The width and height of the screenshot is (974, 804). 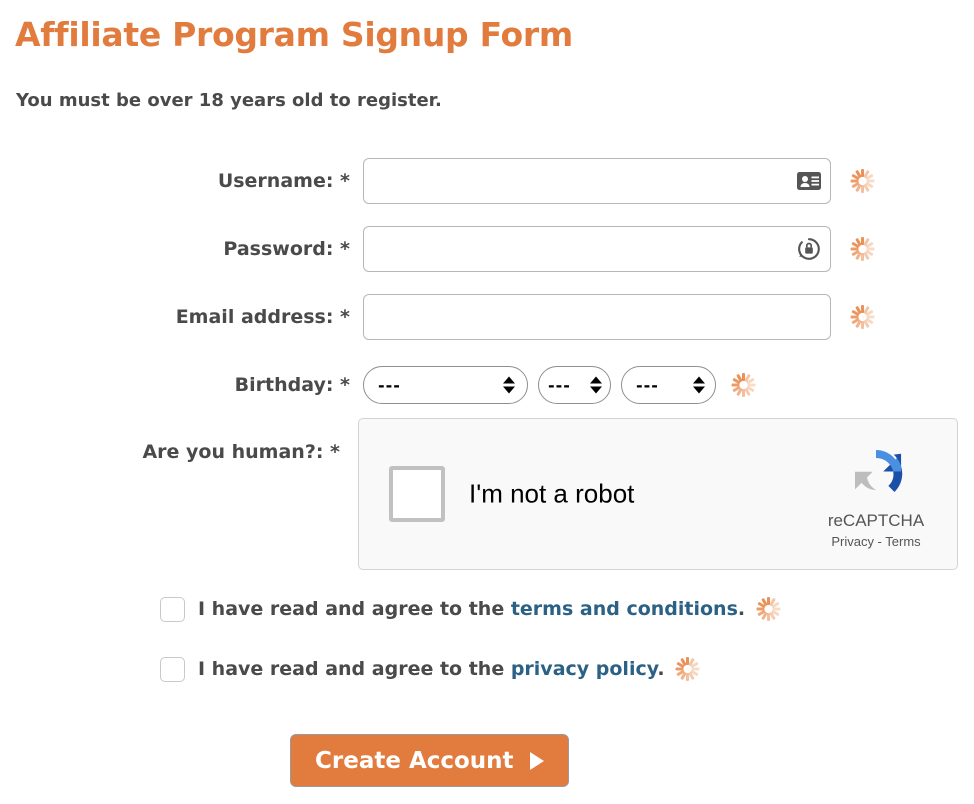 What do you see at coordinates (389, 385) in the screenshot?
I see `birthday-day-value: ---` at bounding box center [389, 385].